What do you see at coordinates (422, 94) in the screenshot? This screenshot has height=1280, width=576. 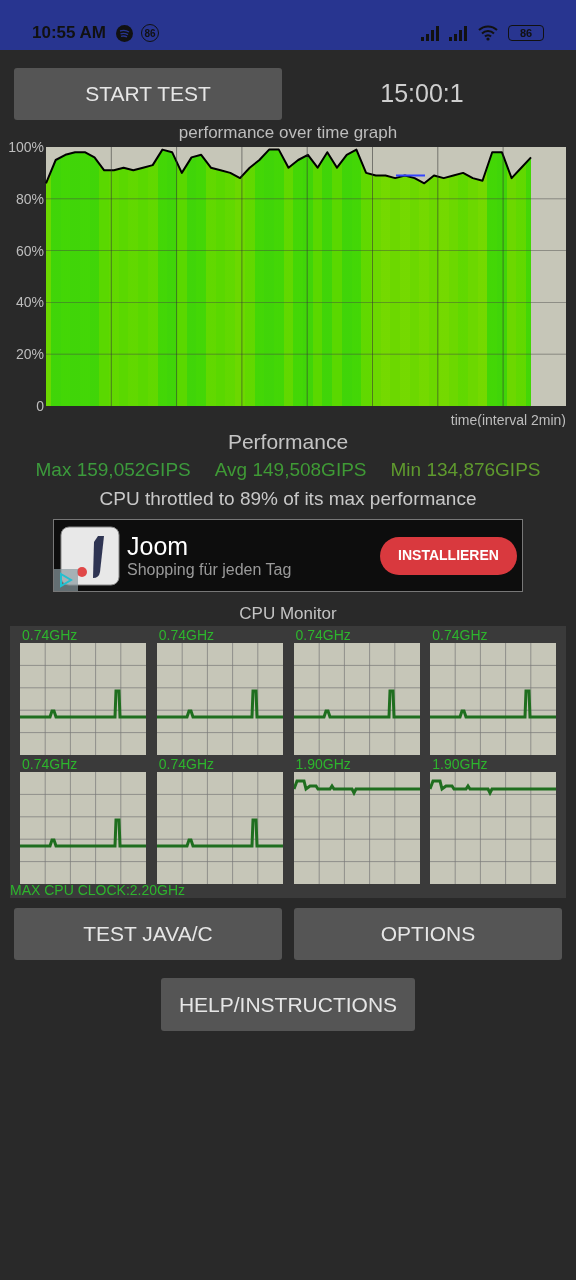 I see `timer: 15:00:1` at bounding box center [422, 94].